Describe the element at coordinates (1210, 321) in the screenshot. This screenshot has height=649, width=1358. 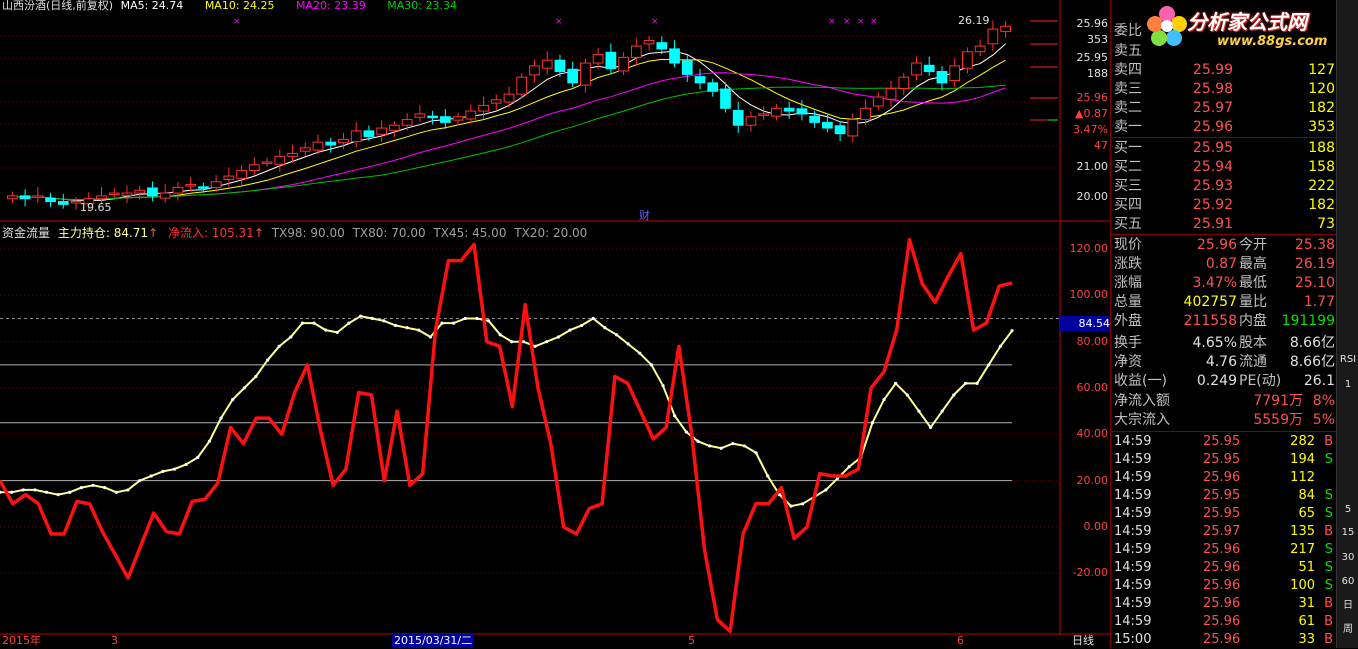
I see `stat-value: 211558` at that location.